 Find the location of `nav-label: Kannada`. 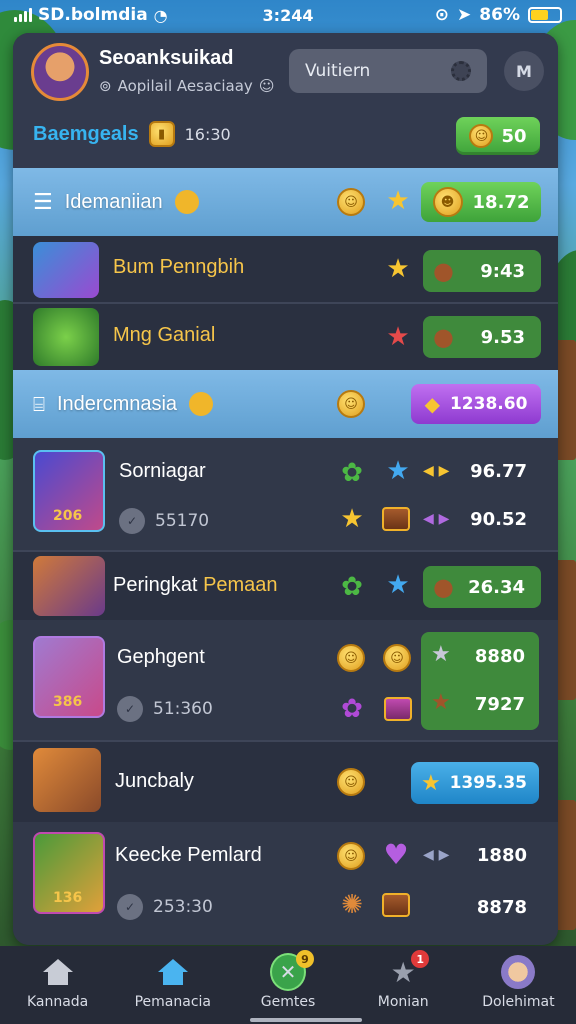

nav-label: Kannada is located at coordinates (57, 1002).